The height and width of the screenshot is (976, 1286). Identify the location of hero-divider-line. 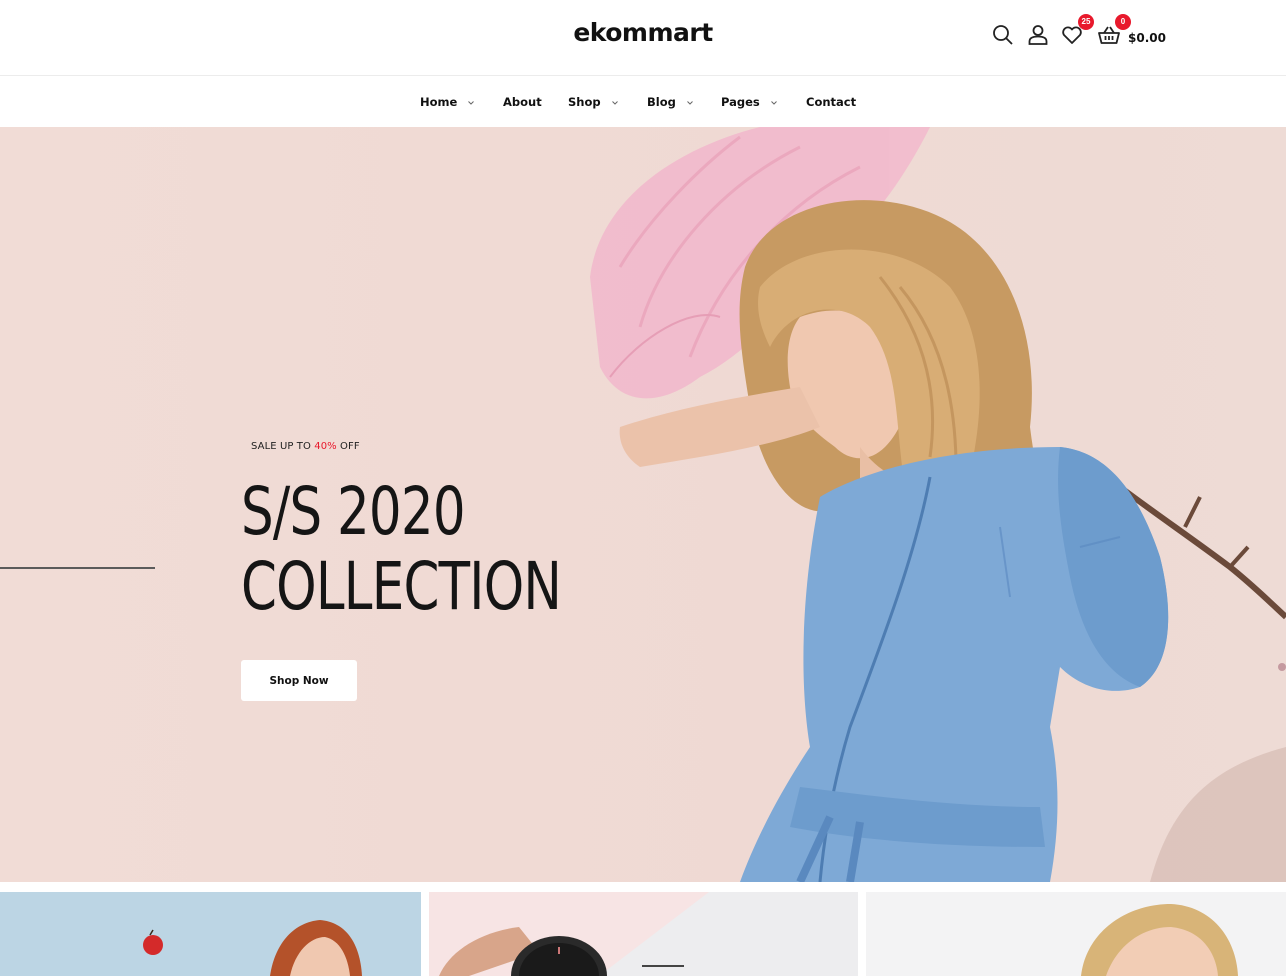
(77, 568).